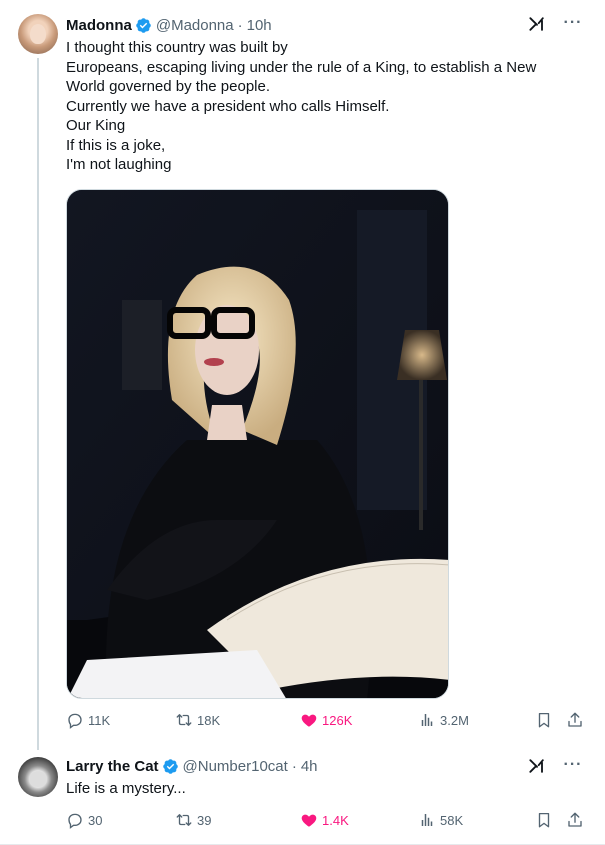  Describe the element at coordinates (95, 820) in the screenshot. I see `reply-count: 30` at that location.